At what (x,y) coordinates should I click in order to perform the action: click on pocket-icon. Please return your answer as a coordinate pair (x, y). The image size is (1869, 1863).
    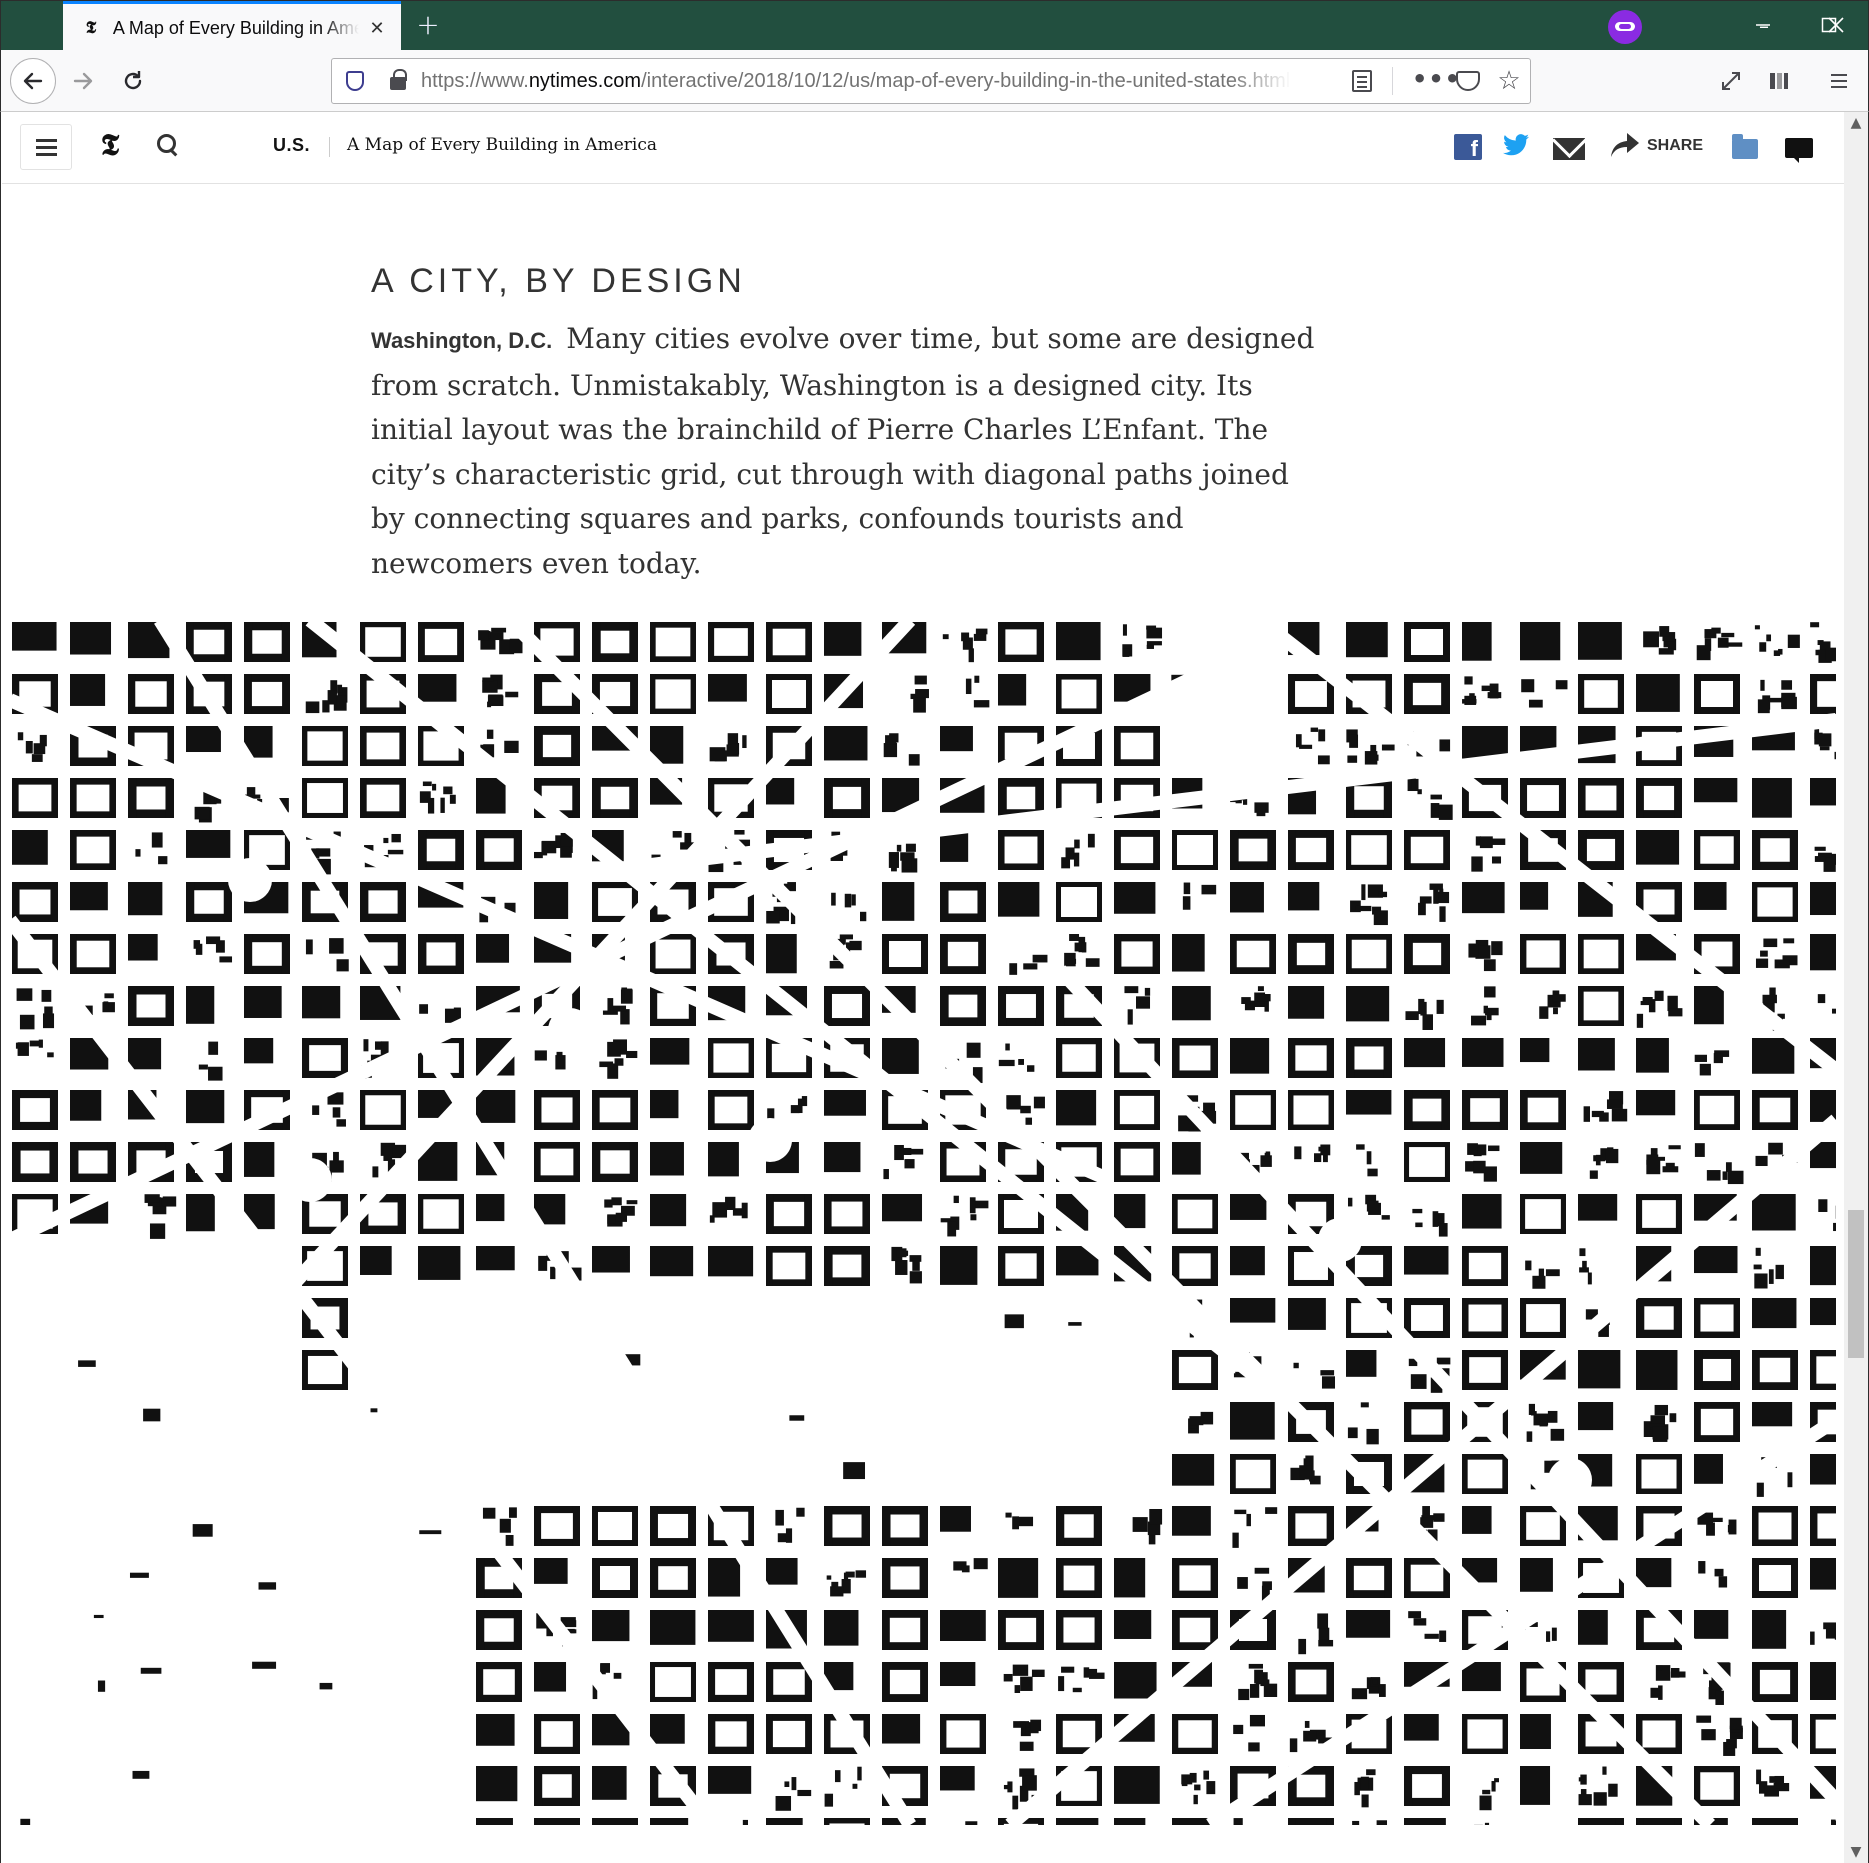
    Looking at the image, I should click on (1468, 81).